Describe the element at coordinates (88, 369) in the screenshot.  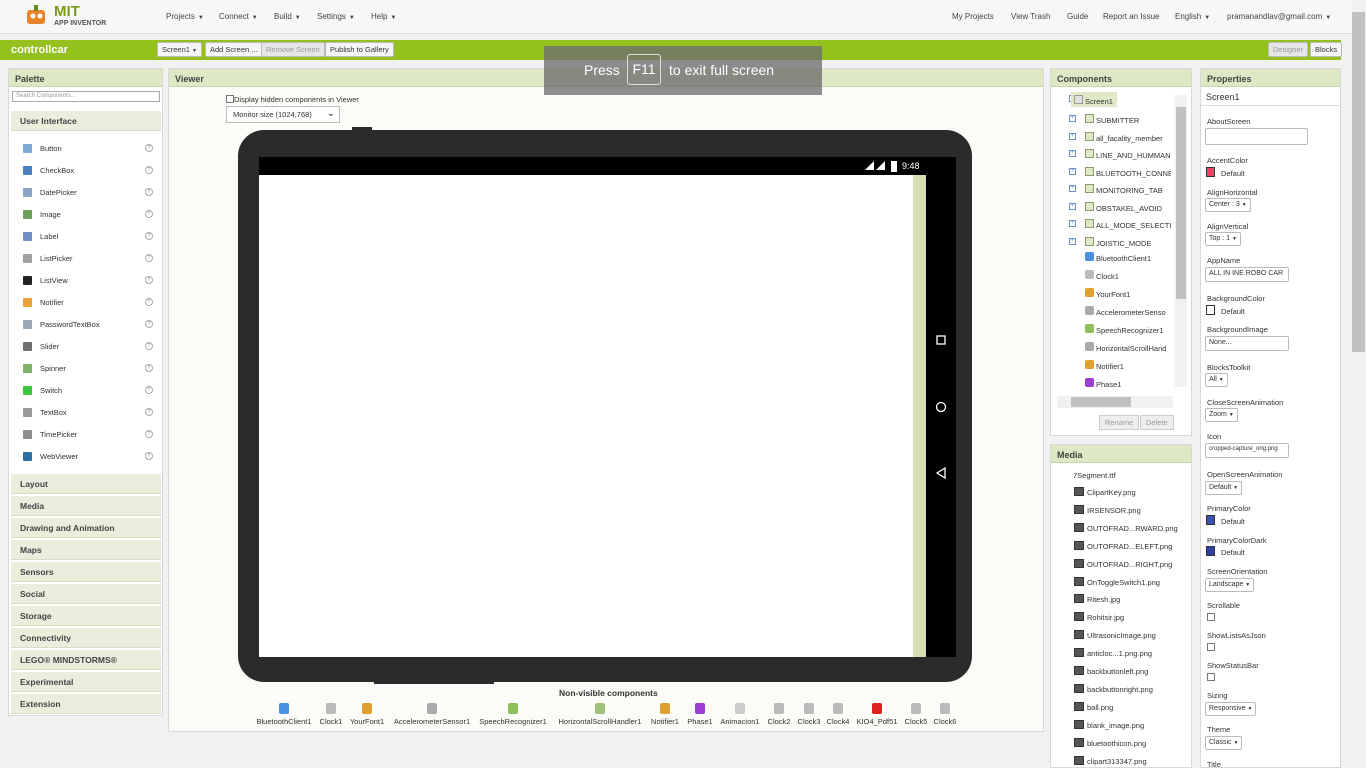
I see `palette-item-spinner: Spinner?` at that location.